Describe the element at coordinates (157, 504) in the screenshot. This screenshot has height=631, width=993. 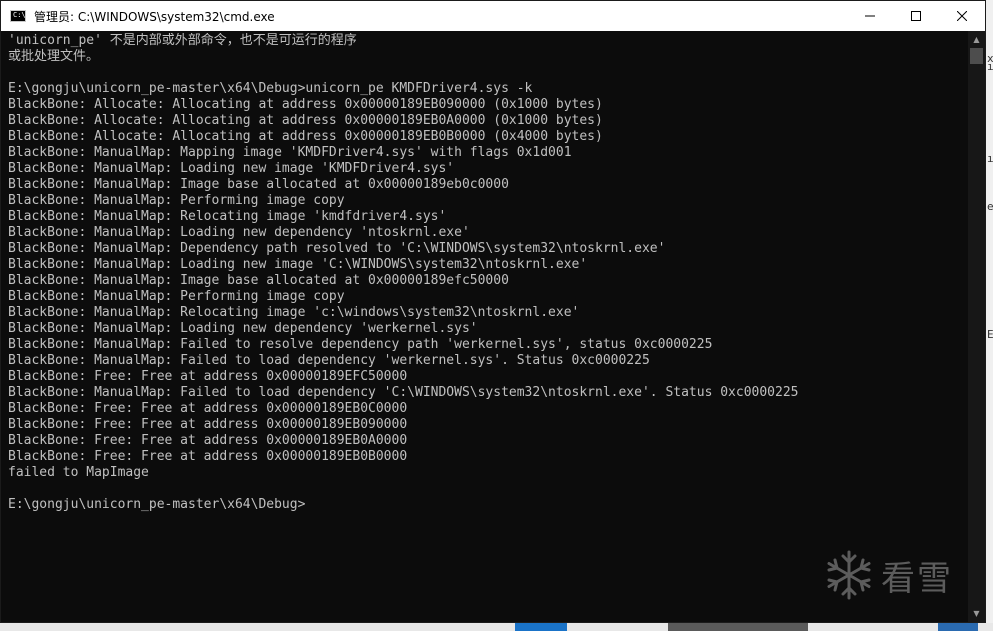
I see `console-line: E:\gongju\unicorn_pe-master\x64\Debug>` at that location.